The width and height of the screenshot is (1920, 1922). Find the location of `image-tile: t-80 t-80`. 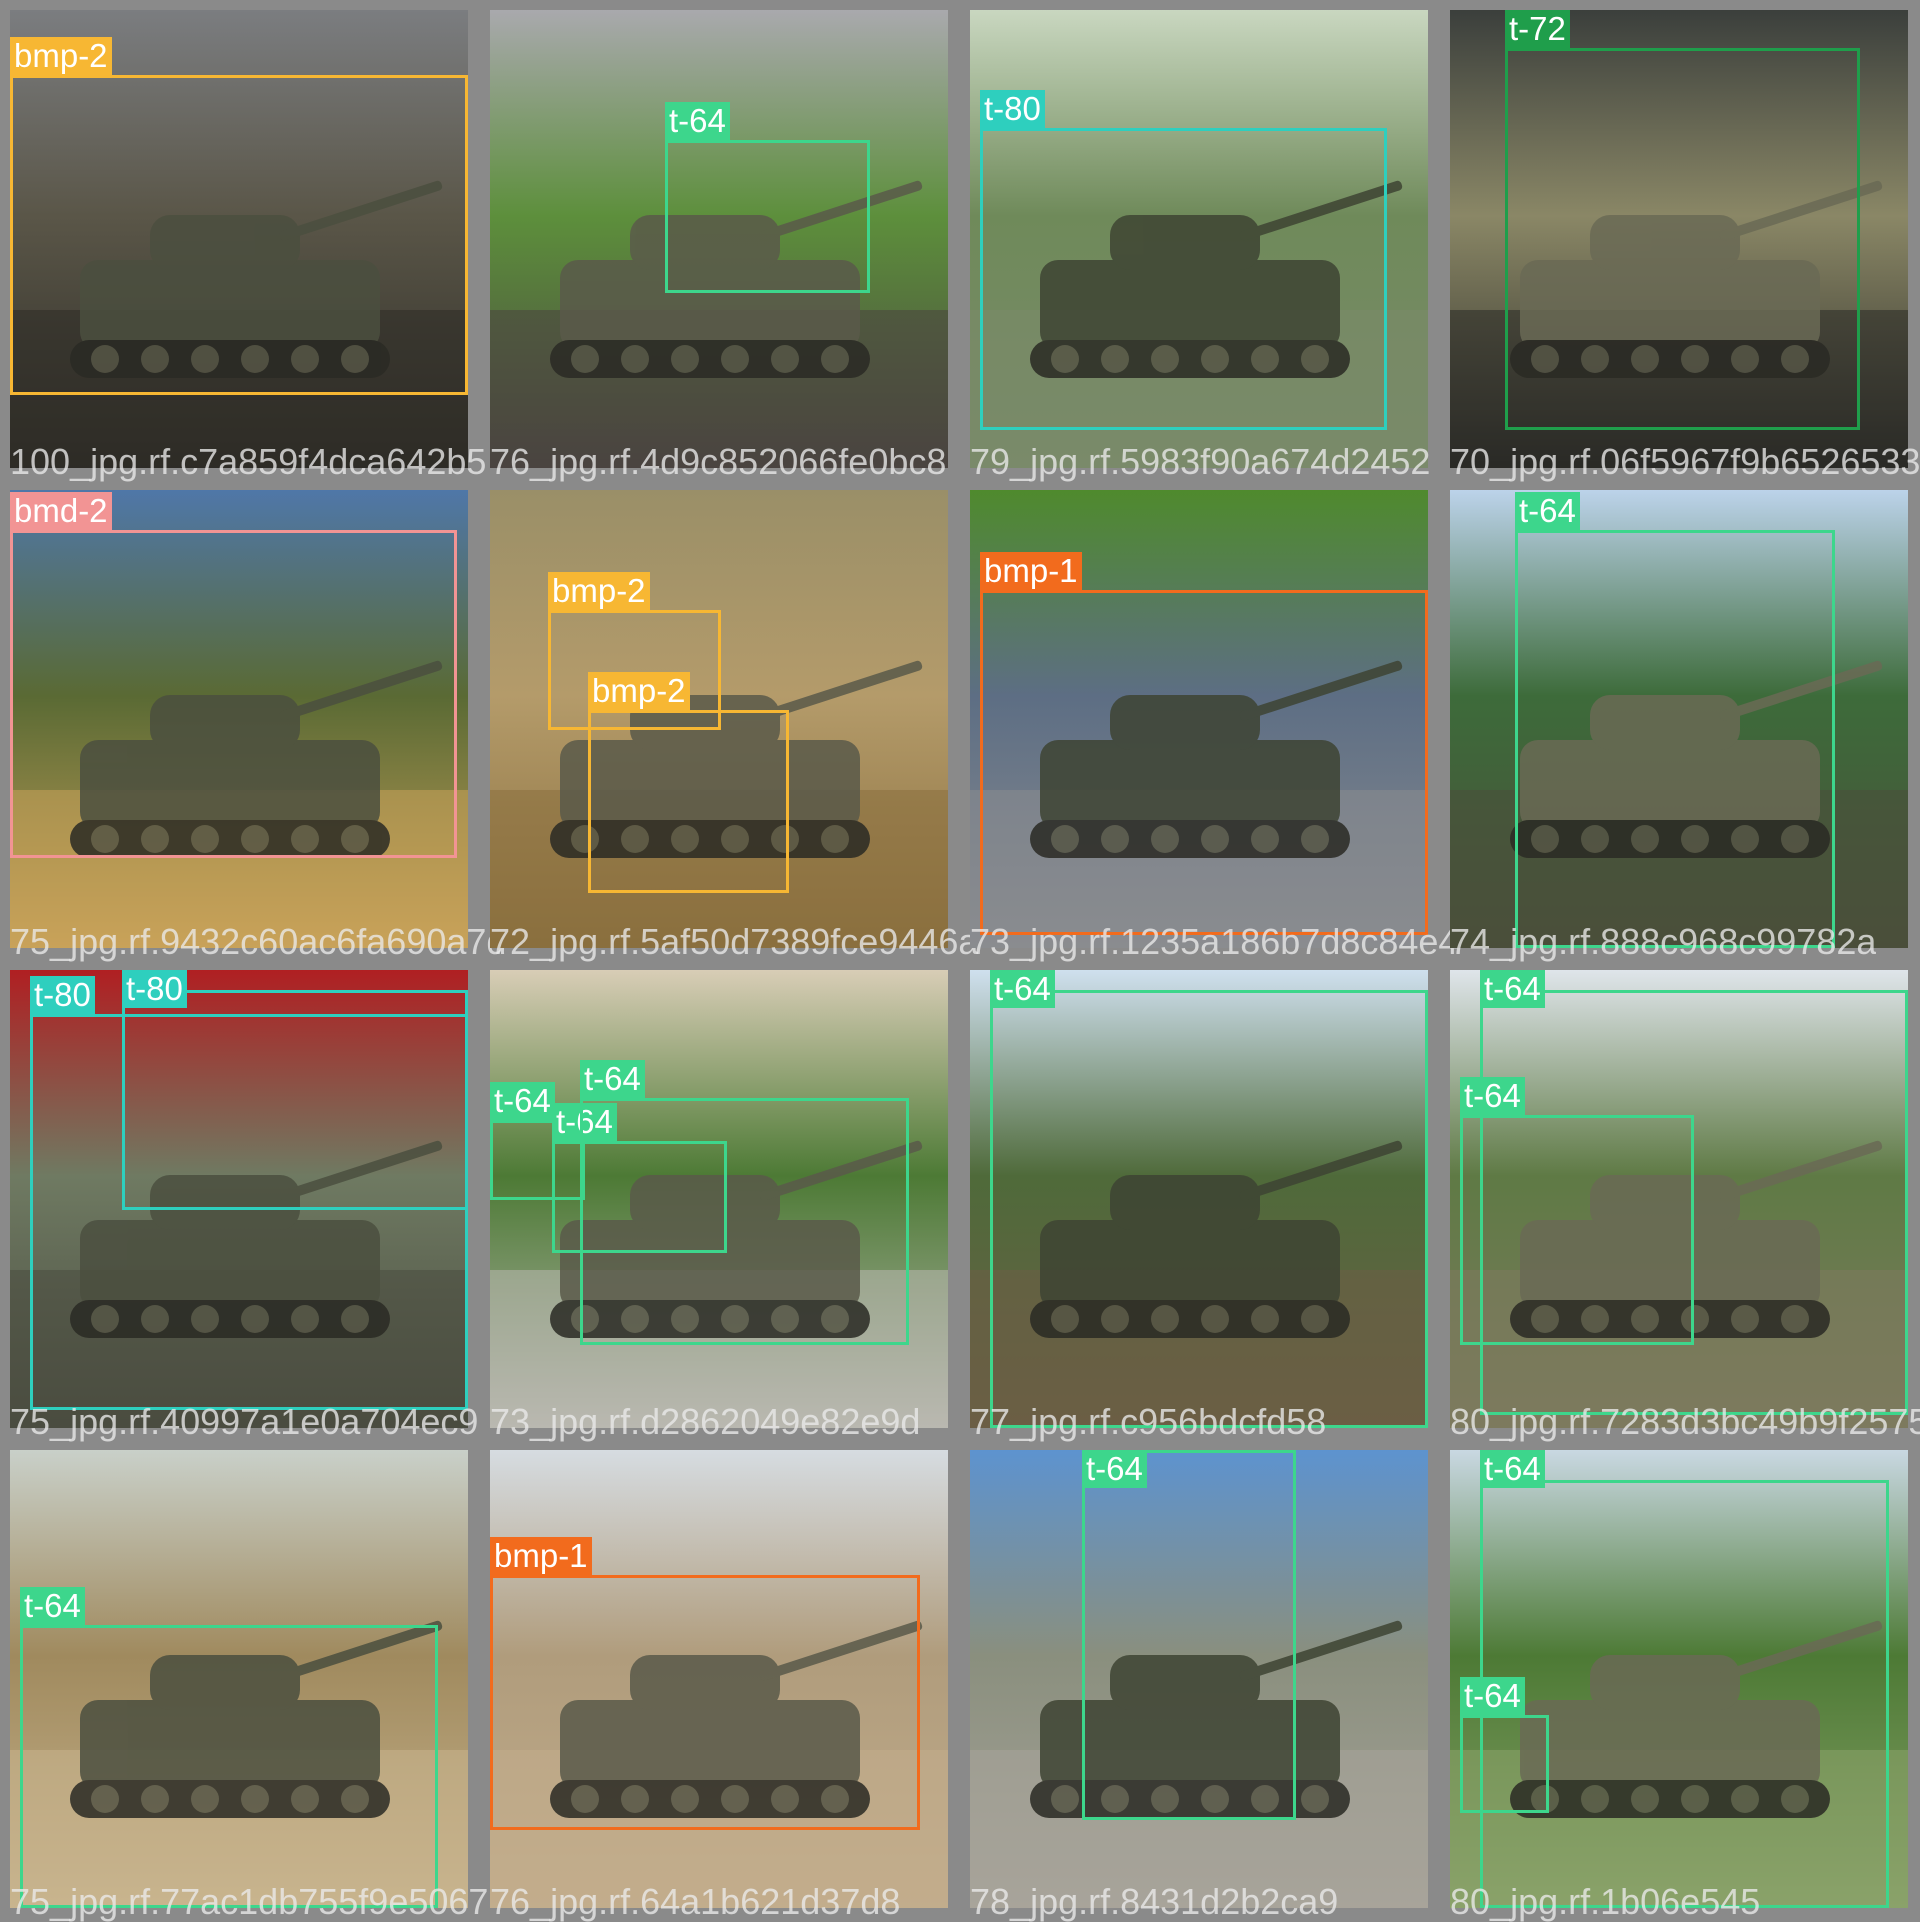

image-tile: t-80 t-80 is located at coordinates (239, 1199).